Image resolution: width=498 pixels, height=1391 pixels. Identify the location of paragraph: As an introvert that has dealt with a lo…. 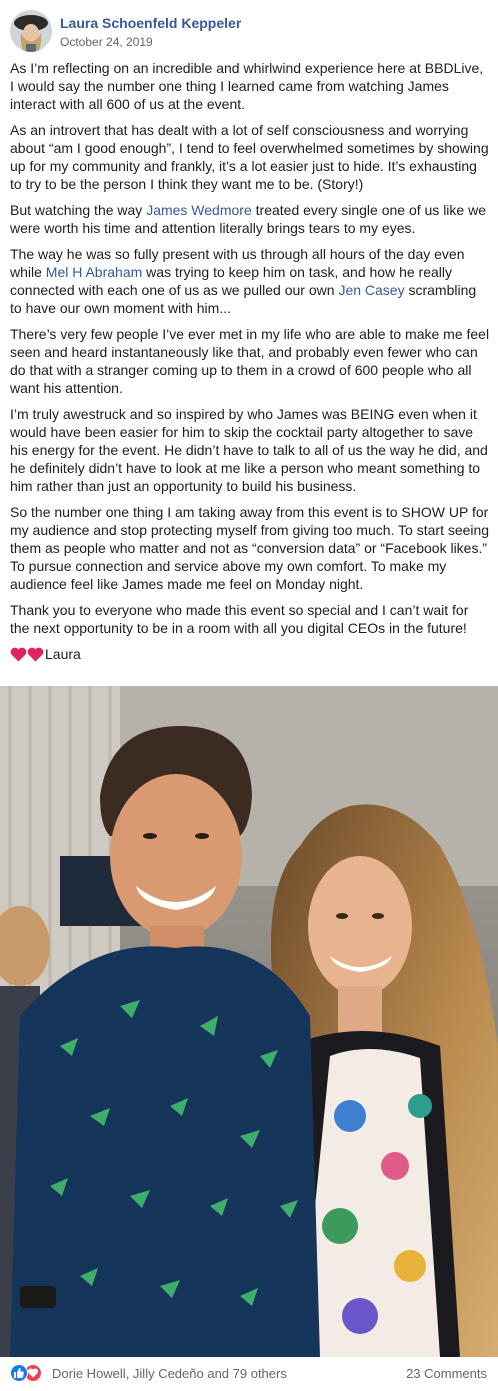
(249, 157).